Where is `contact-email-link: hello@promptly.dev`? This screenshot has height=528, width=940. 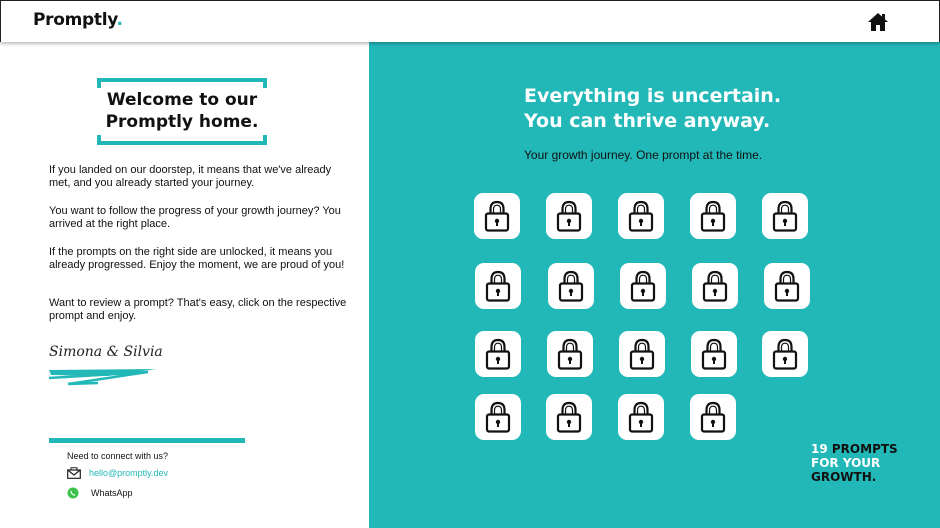
contact-email-link: hello@promptly.dev is located at coordinates (117, 473).